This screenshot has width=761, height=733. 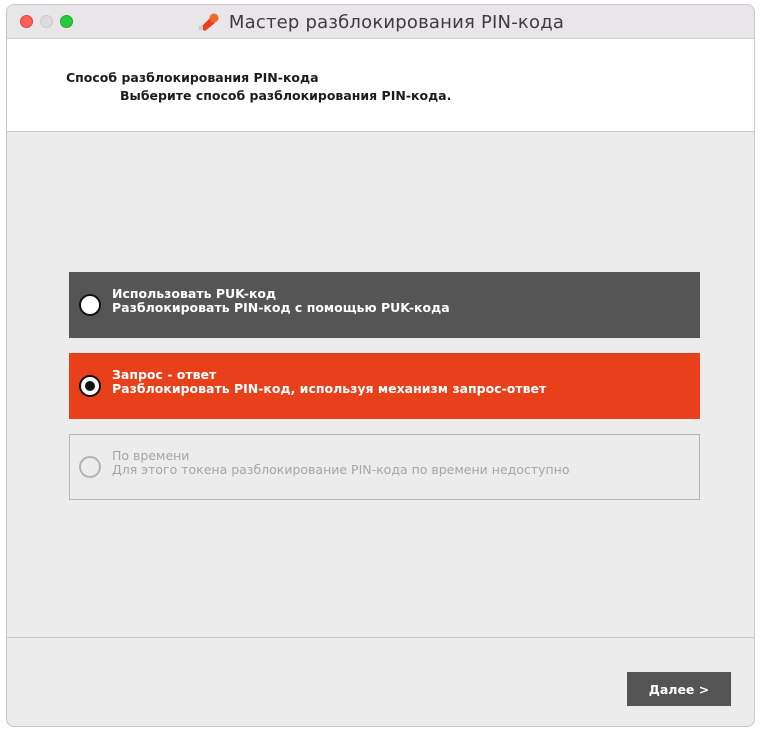 I want to click on option-title: Запрос - ответ, so click(x=164, y=374).